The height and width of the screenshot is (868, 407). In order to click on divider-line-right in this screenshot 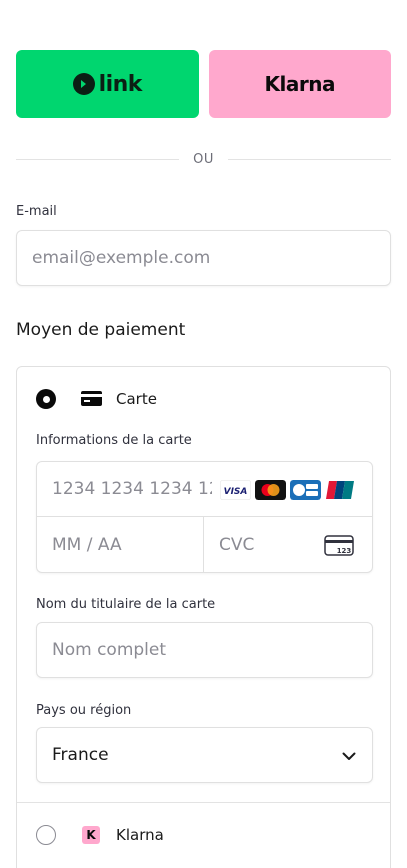, I will do `click(309, 159)`.